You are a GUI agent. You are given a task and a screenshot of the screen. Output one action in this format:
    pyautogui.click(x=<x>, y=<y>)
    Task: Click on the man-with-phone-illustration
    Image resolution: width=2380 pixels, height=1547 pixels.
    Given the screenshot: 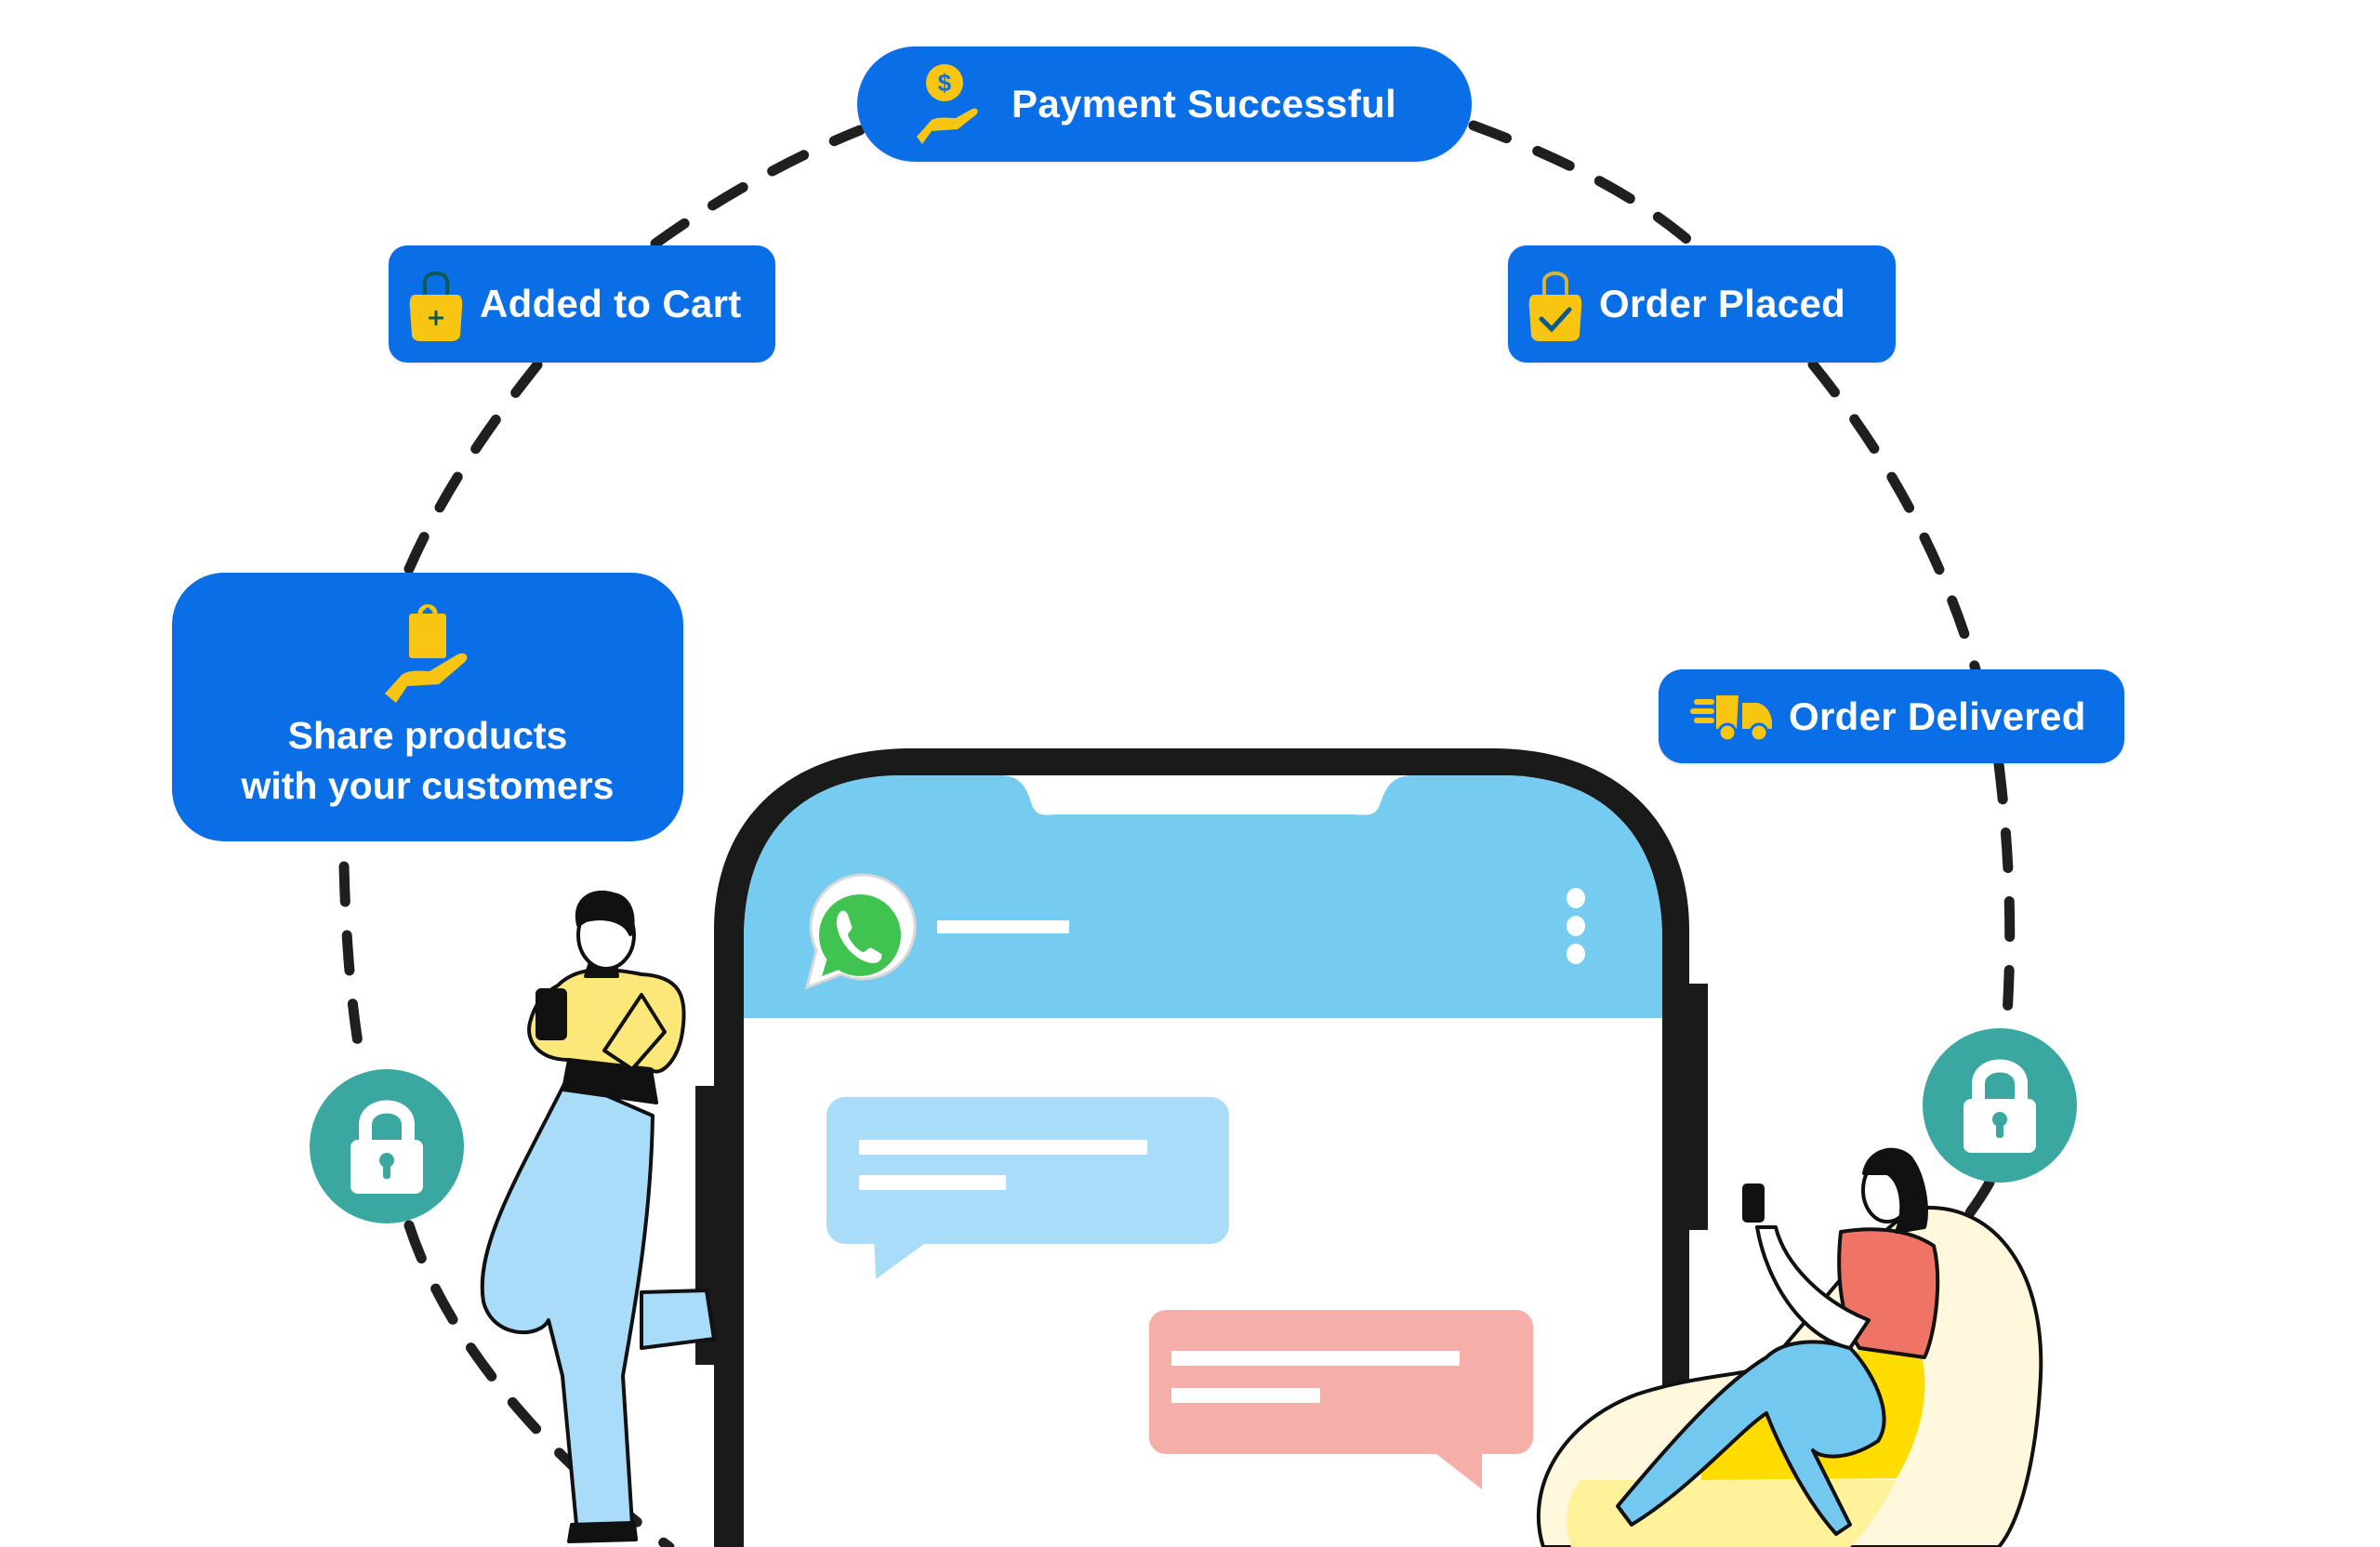 What is the action you would take?
    pyautogui.click(x=598, y=1216)
    